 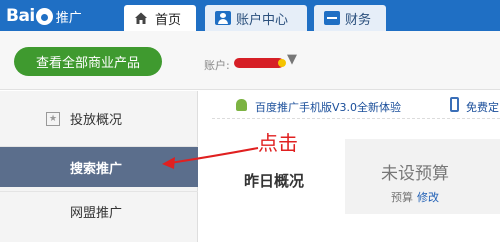 I want to click on tab-account-center: 账户中心, so click(x=256, y=18).